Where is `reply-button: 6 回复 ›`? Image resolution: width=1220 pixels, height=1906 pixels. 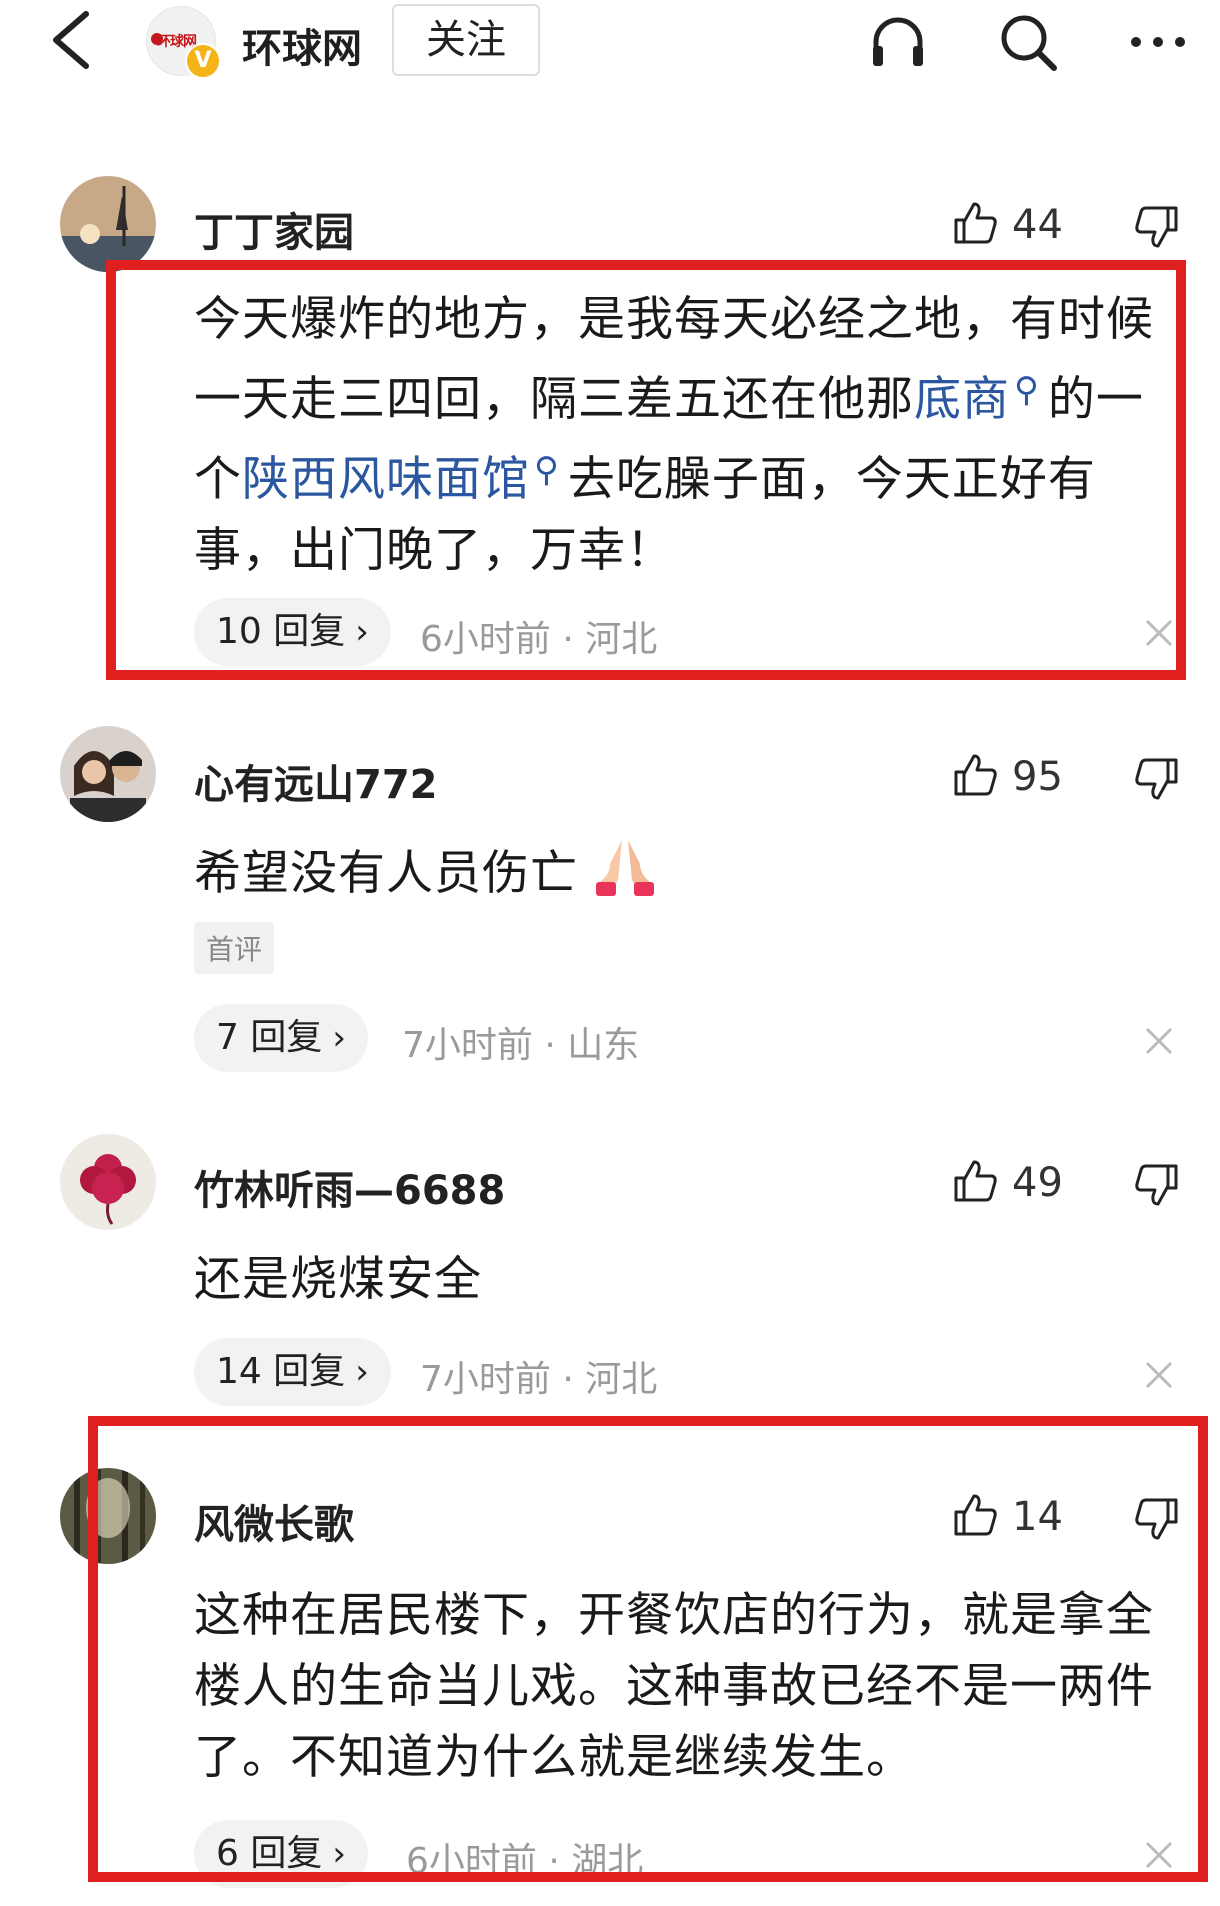 reply-button: 6 回复 › is located at coordinates (281, 1854).